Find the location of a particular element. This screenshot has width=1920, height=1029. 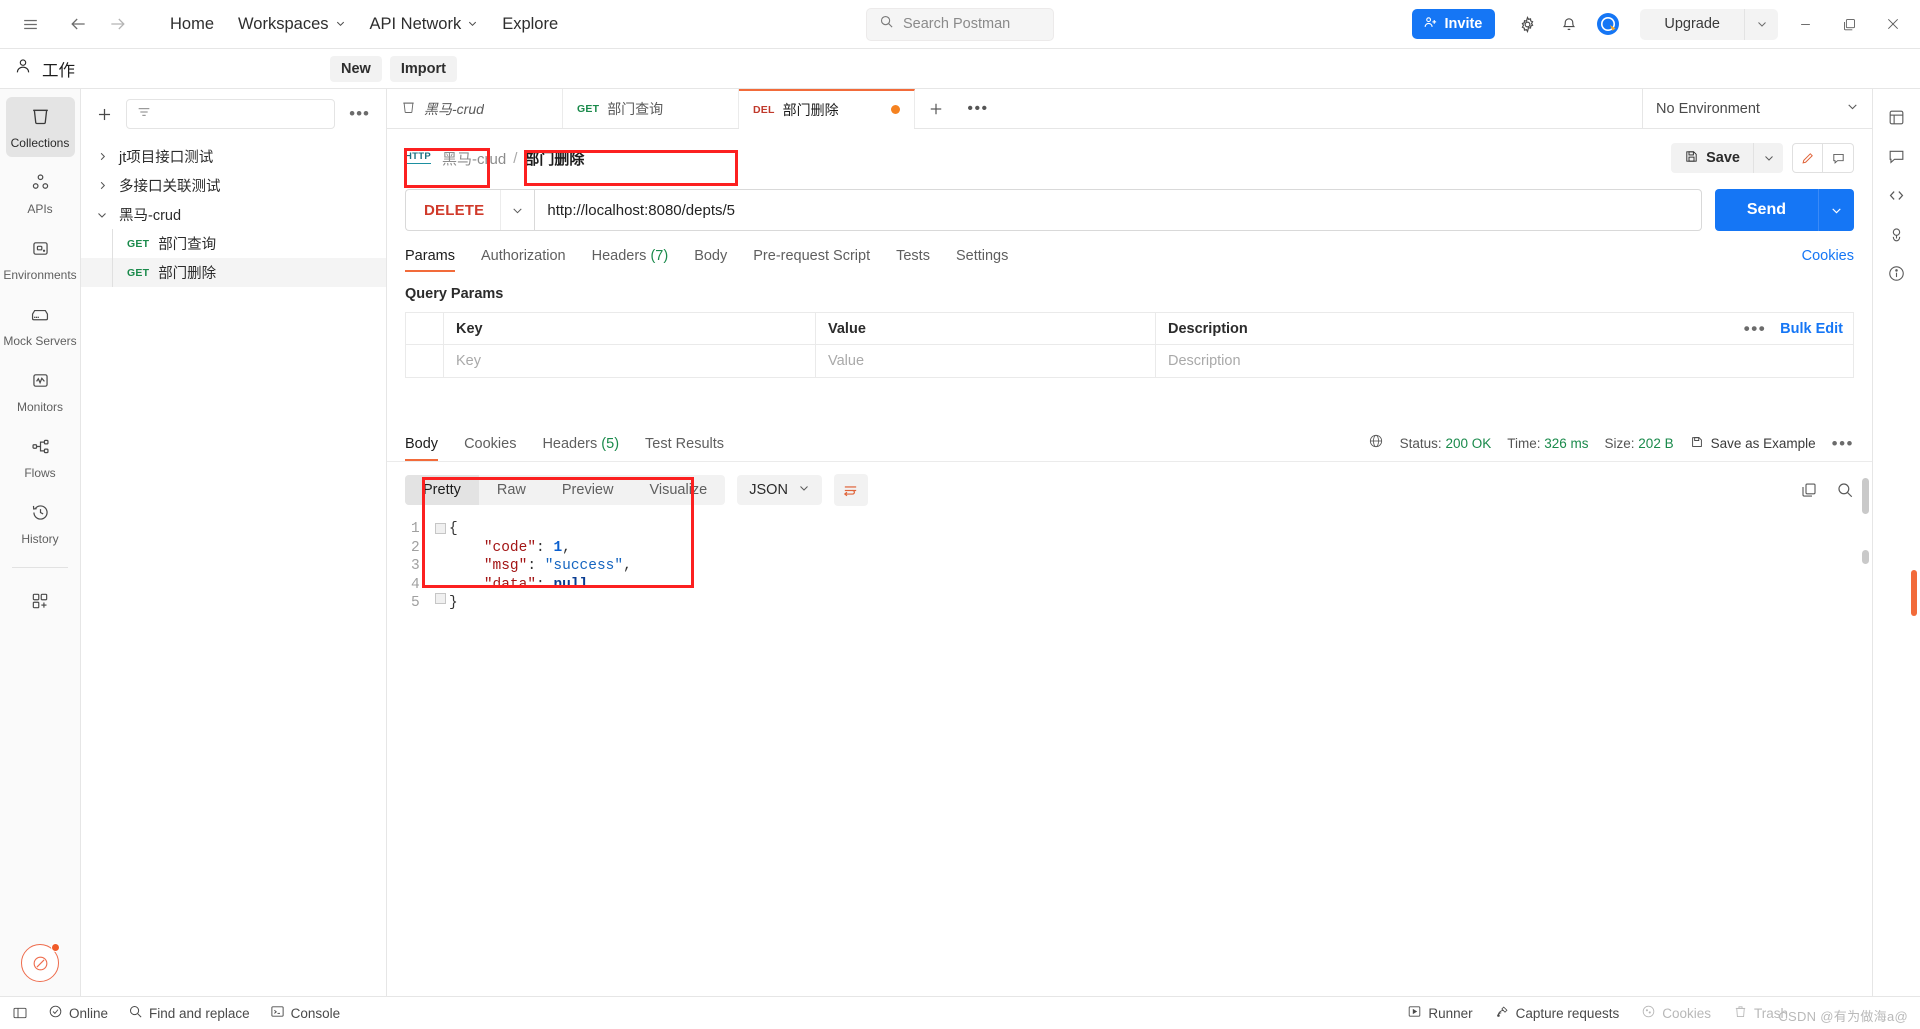

tabstrip-more-icon: ••• is located at coordinates (978, 108).